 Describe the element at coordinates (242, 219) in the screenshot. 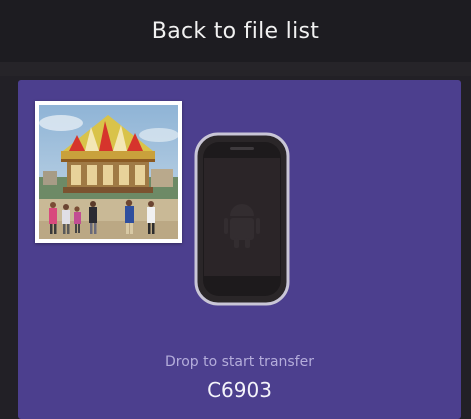

I see `smartphone-icon` at that location.